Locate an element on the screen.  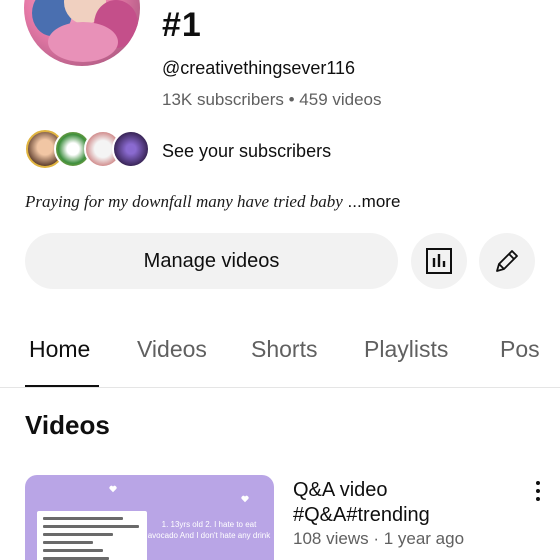
tab-videos: Videos is located at coordinates (172, 349).